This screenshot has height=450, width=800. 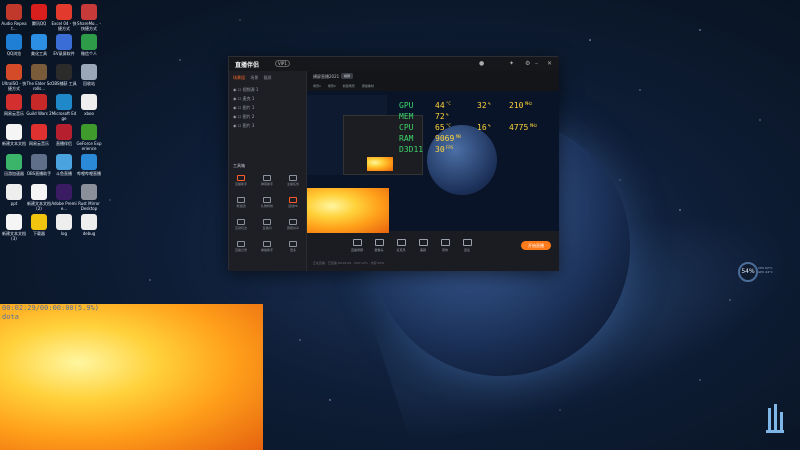 I want to click on desktop-icon-rust-app: Rust Mirror Desktop, so click(x=89, y=197).